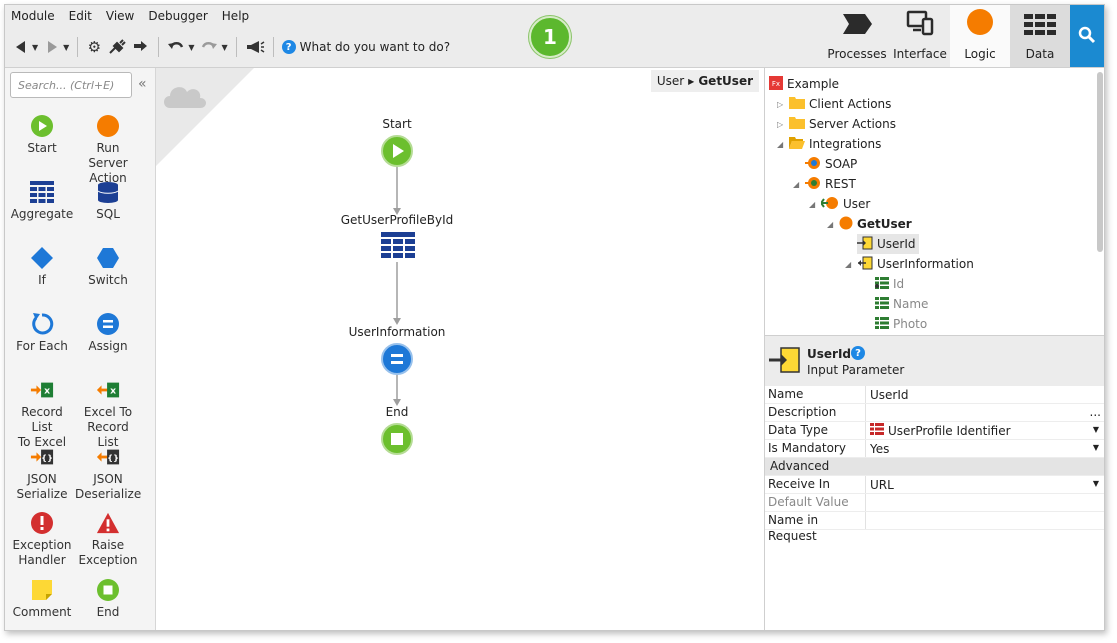 The image size is (1117, 643). Describe the element at coordinates (94, 47) in the screenshot. I see `gear-icon: ⚙` at that location.